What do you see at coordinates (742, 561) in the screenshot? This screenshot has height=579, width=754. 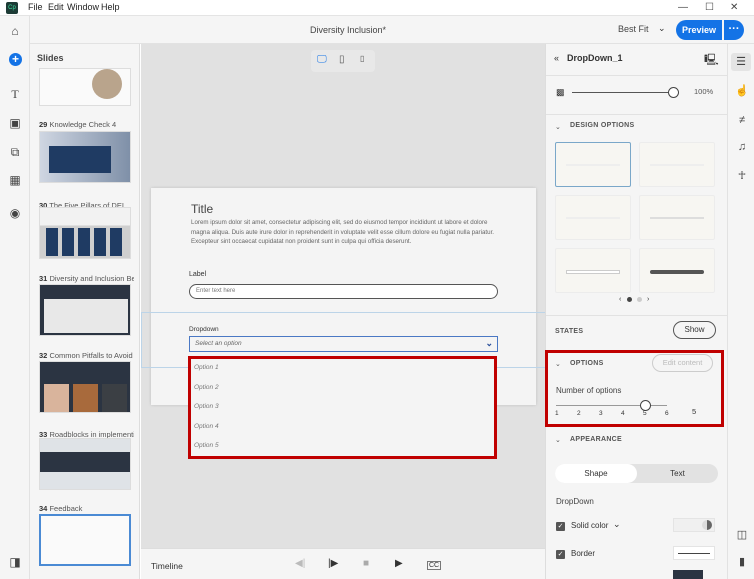 I see `document-icon: ▮` at bounding box center [742, 561].